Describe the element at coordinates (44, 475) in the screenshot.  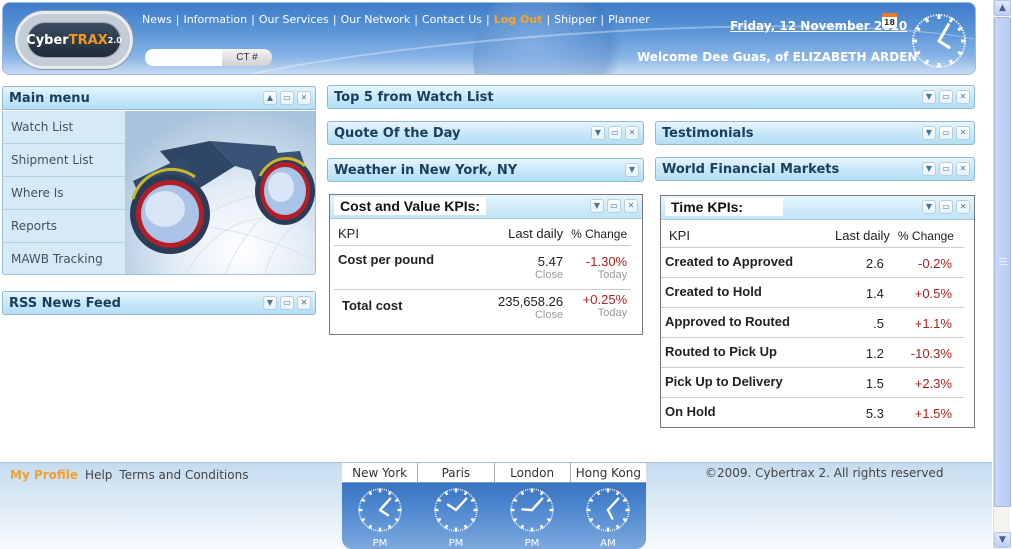
I see `footer-link-my-profile: My Profile` at that location.